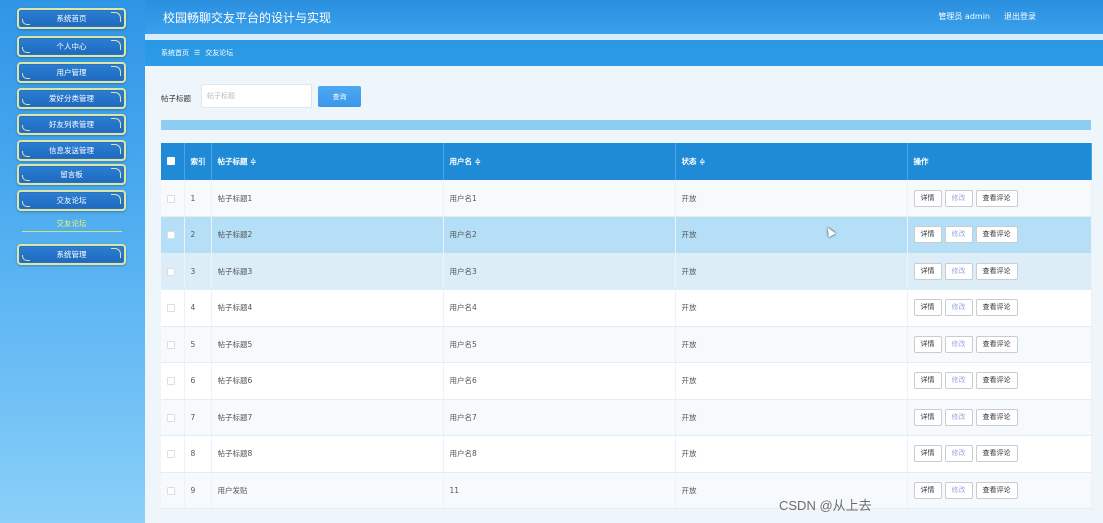 The height and width of the screenshot is (523, 1103). Describe the element at coordinates (198, 417) in the screenshot. I see `row-index: 7` at that location.